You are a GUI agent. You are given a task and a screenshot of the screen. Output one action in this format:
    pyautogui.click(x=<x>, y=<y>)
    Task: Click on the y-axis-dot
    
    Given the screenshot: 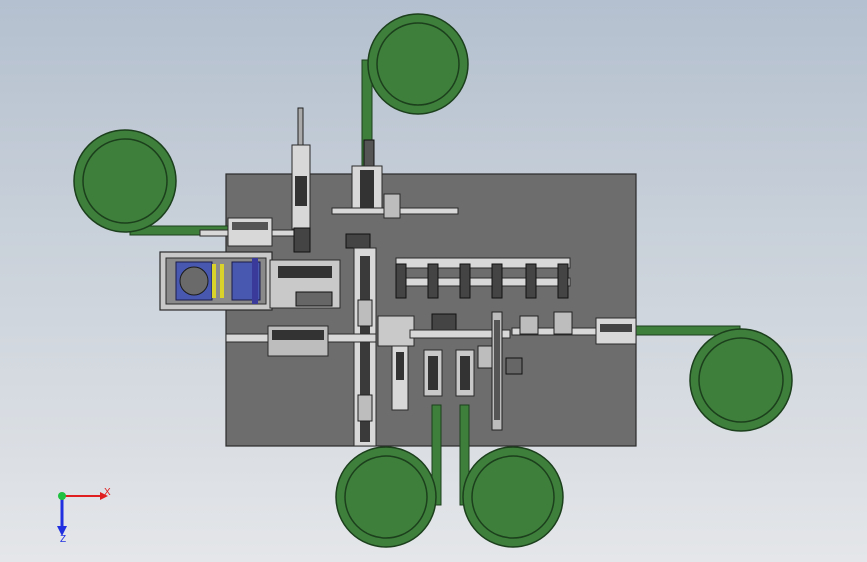 What is the action you would take?
    pyautogui.click(x=62, y=496)
    